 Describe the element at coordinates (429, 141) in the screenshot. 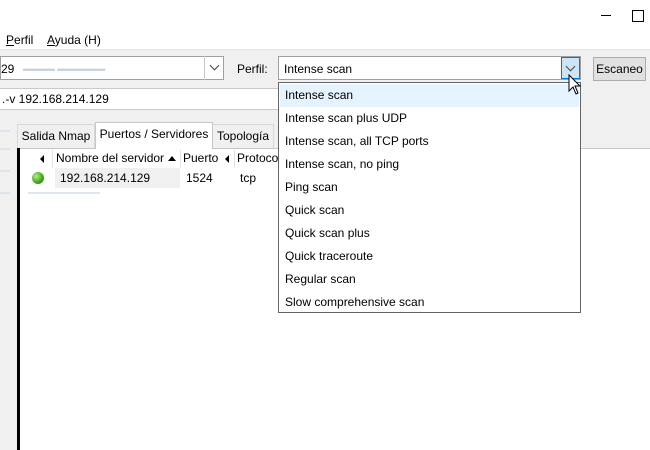

I see `profile-option: Intense scan, all TCP ports` at that location.